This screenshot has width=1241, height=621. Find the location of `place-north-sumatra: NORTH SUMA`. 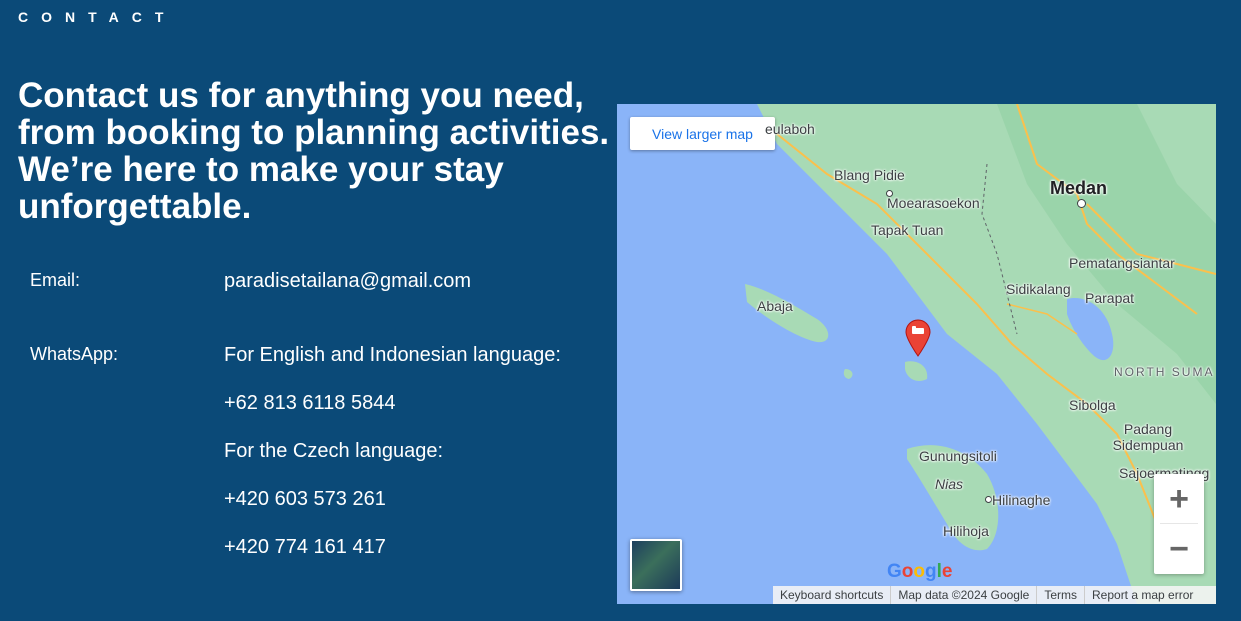

place-north-sumatra: NORTH SUMA is located at coordinates (1164, 372).